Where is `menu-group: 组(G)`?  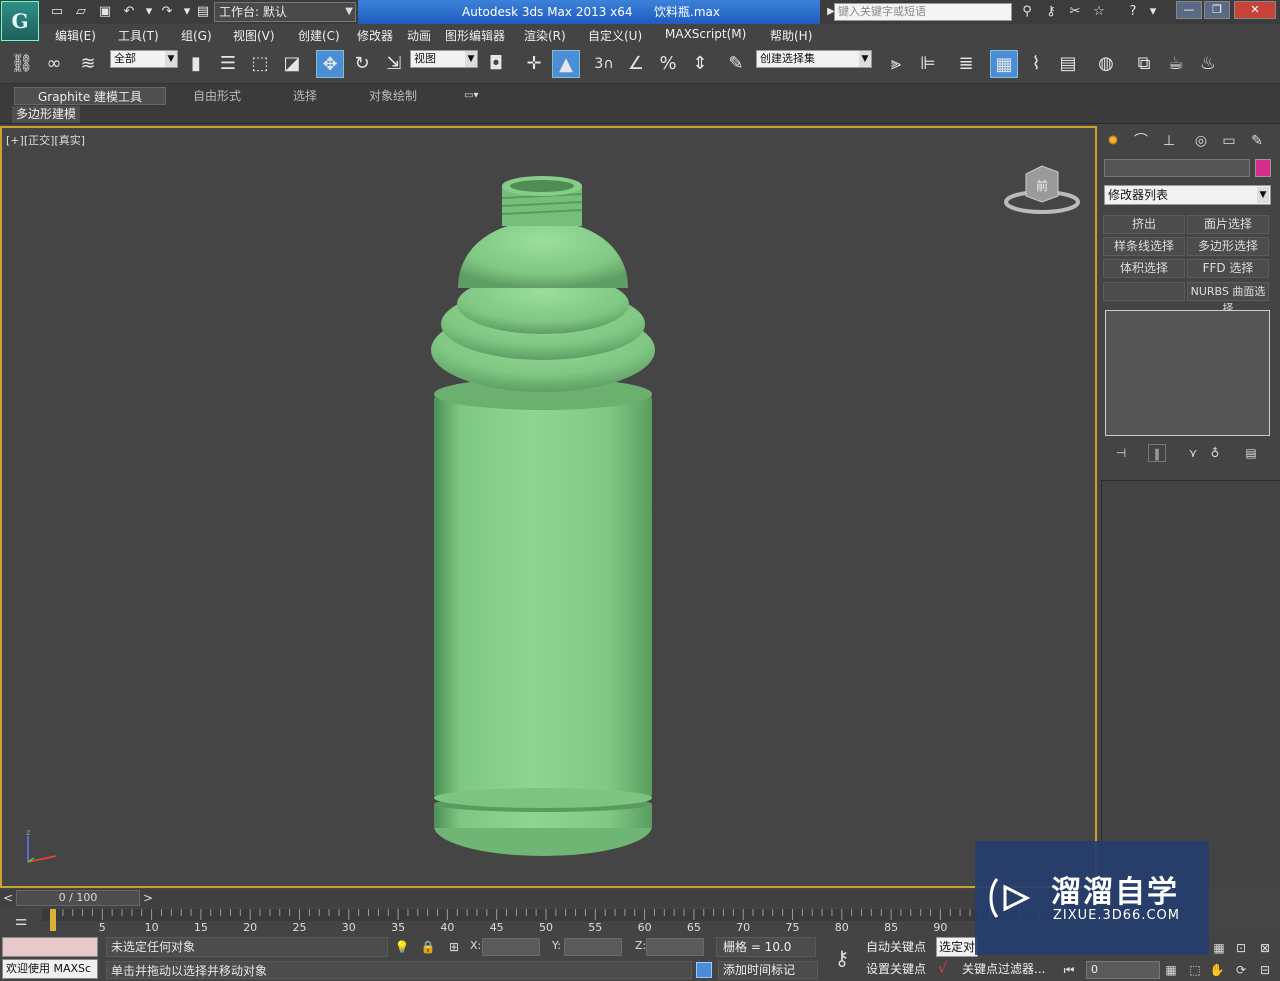 menu-group: 组(G) is located at coordinates (196, 35).